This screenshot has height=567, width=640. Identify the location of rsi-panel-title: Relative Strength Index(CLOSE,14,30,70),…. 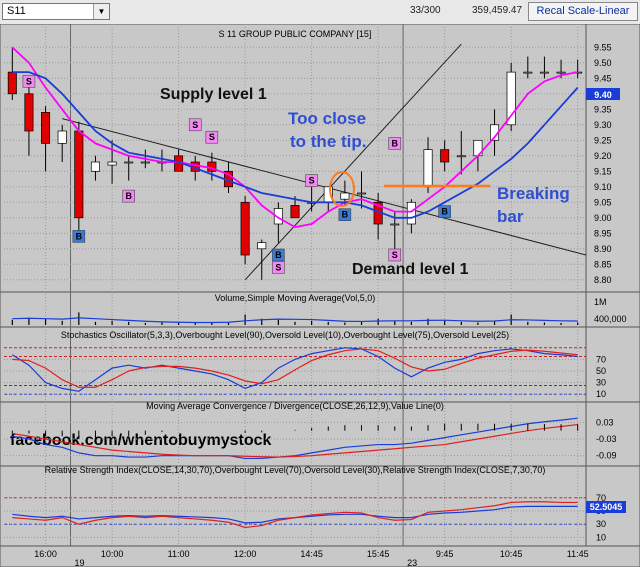
(295, 470).